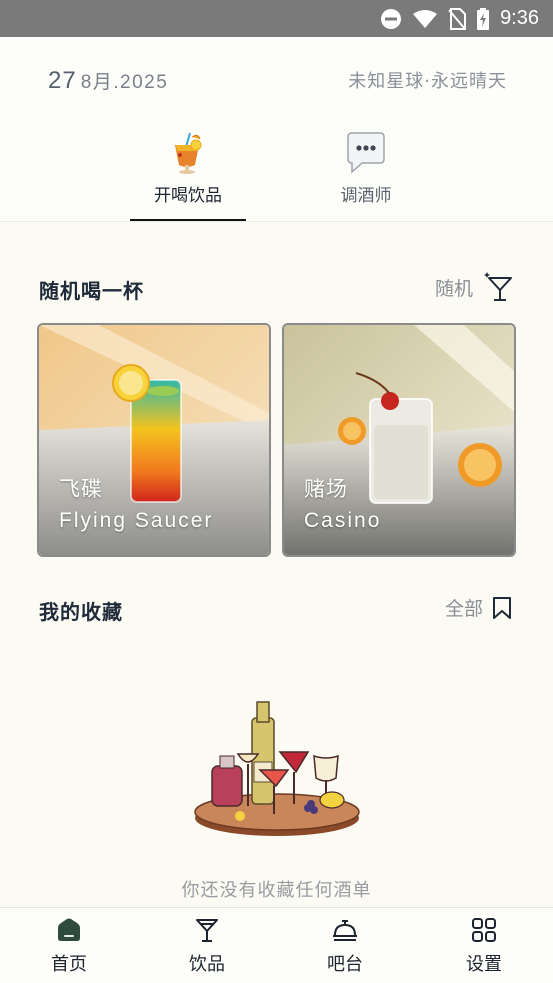  I want to click on random-button: 随机, so click(474, 287).